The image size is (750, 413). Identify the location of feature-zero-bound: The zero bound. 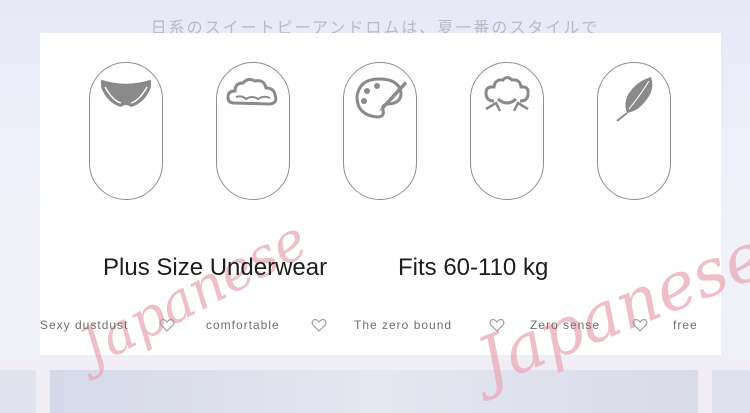
(403, 325).